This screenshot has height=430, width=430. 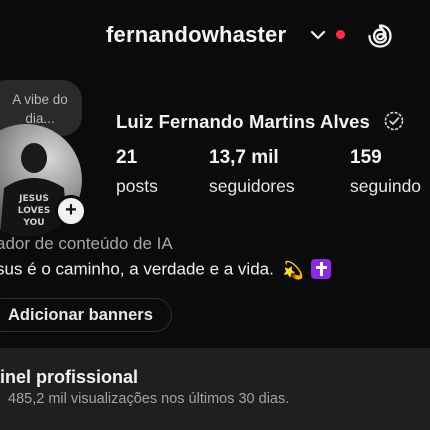 What do you see at coordinates (321, 269) in the screenshot?
I see `latin-cross-icon` at bounding box center [321, 269].